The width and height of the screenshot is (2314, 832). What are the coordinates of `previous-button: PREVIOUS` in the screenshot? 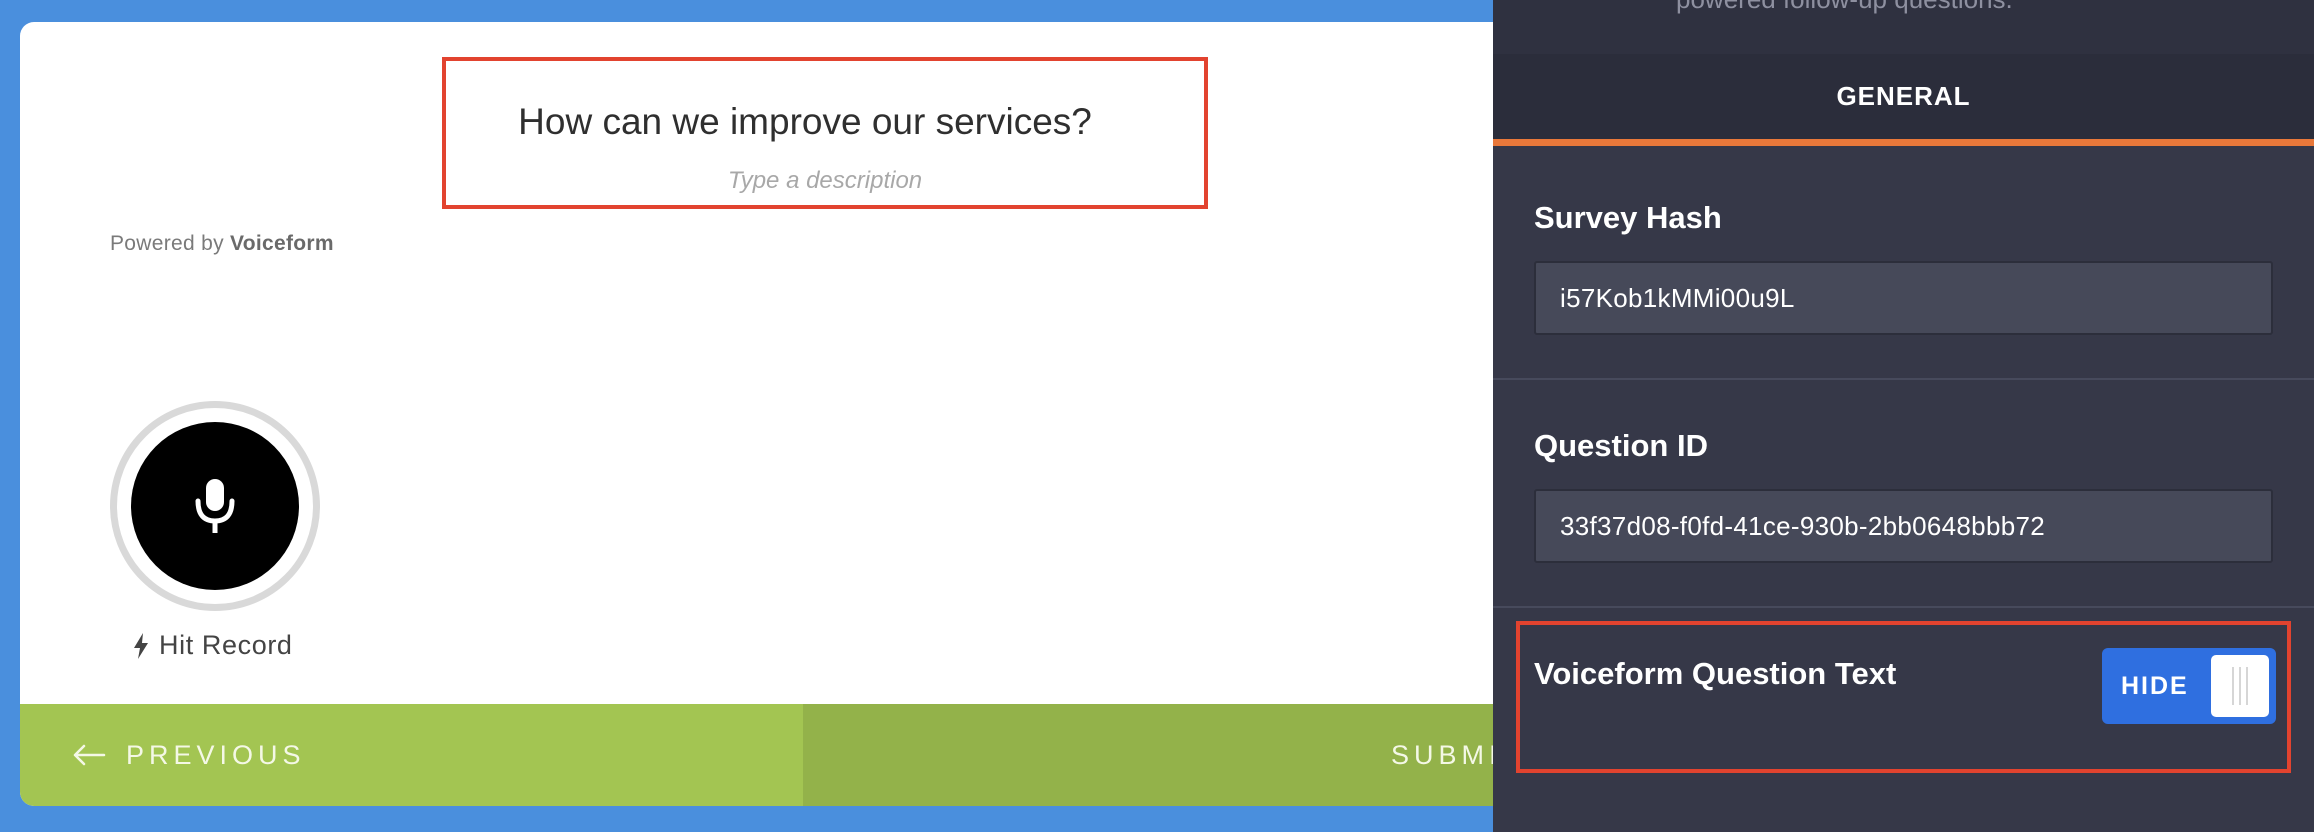 It's located at (411, 755).